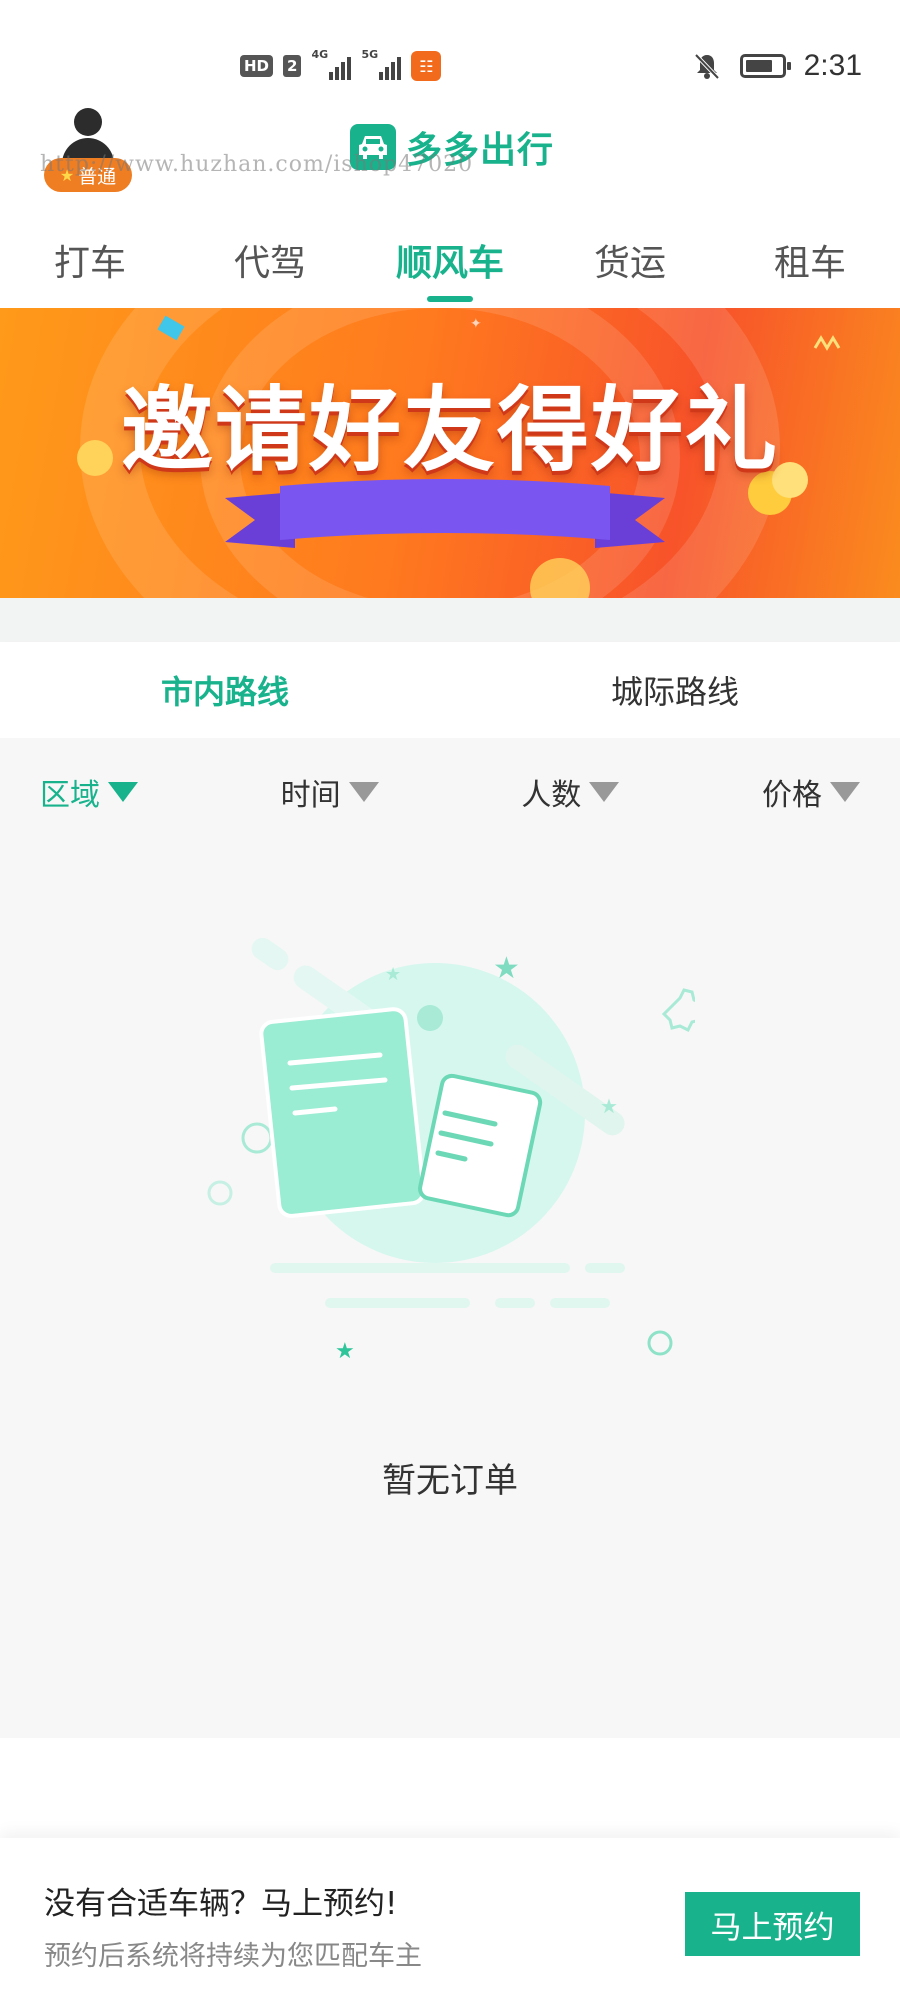 The image size is (900, 2000). Describe the element at coordinates (551, 795) in the screenshot. I see `filter-label: 人数` at that location.